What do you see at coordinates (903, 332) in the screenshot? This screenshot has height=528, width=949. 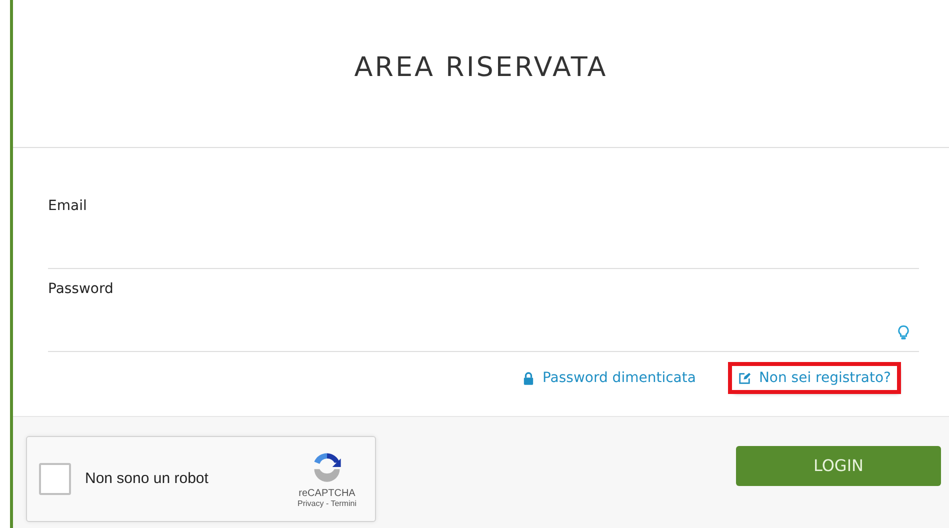 I see `lightbulb-icon` at bounding box center [903, 332].